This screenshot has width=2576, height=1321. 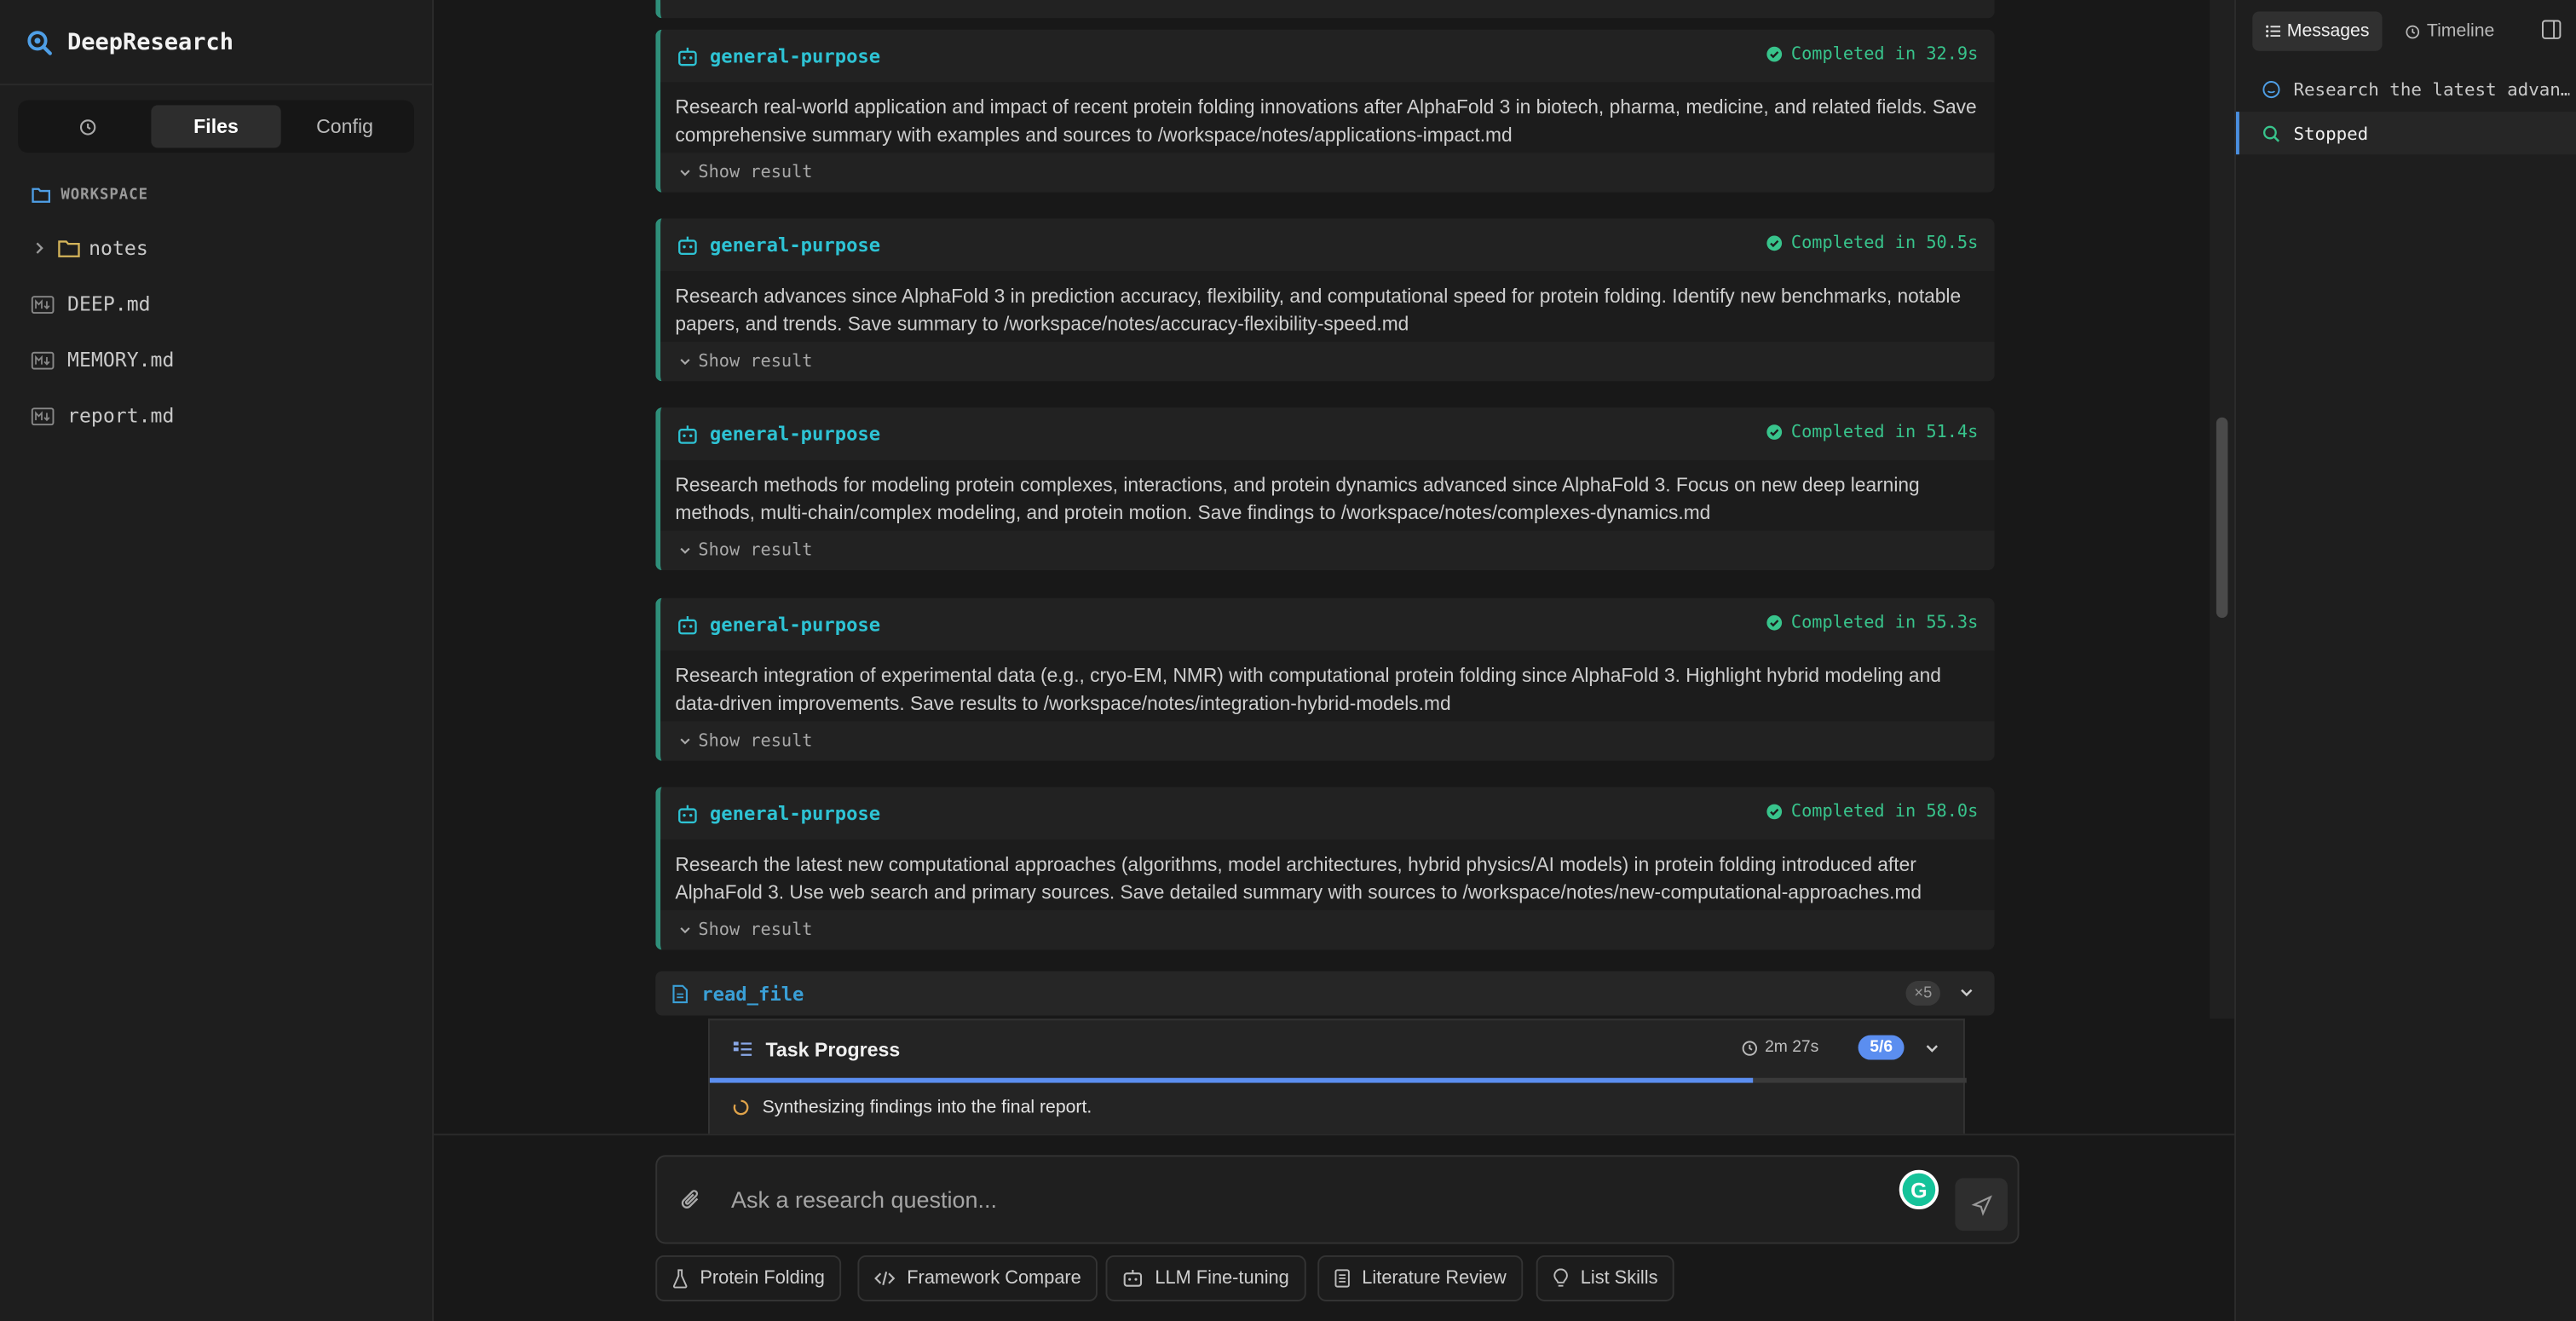 I want to click on file-name: report.md, so click(x=121, y=416).